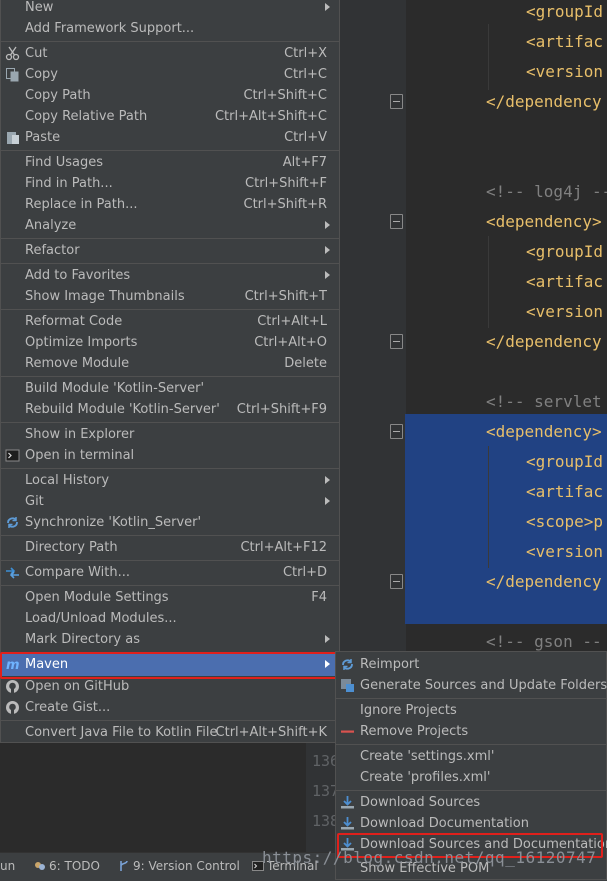 This screenshot has width=607, height=881. Describe the element at coordinates (347, 664) in the screenshot. I see `reimport-icon` at that location.